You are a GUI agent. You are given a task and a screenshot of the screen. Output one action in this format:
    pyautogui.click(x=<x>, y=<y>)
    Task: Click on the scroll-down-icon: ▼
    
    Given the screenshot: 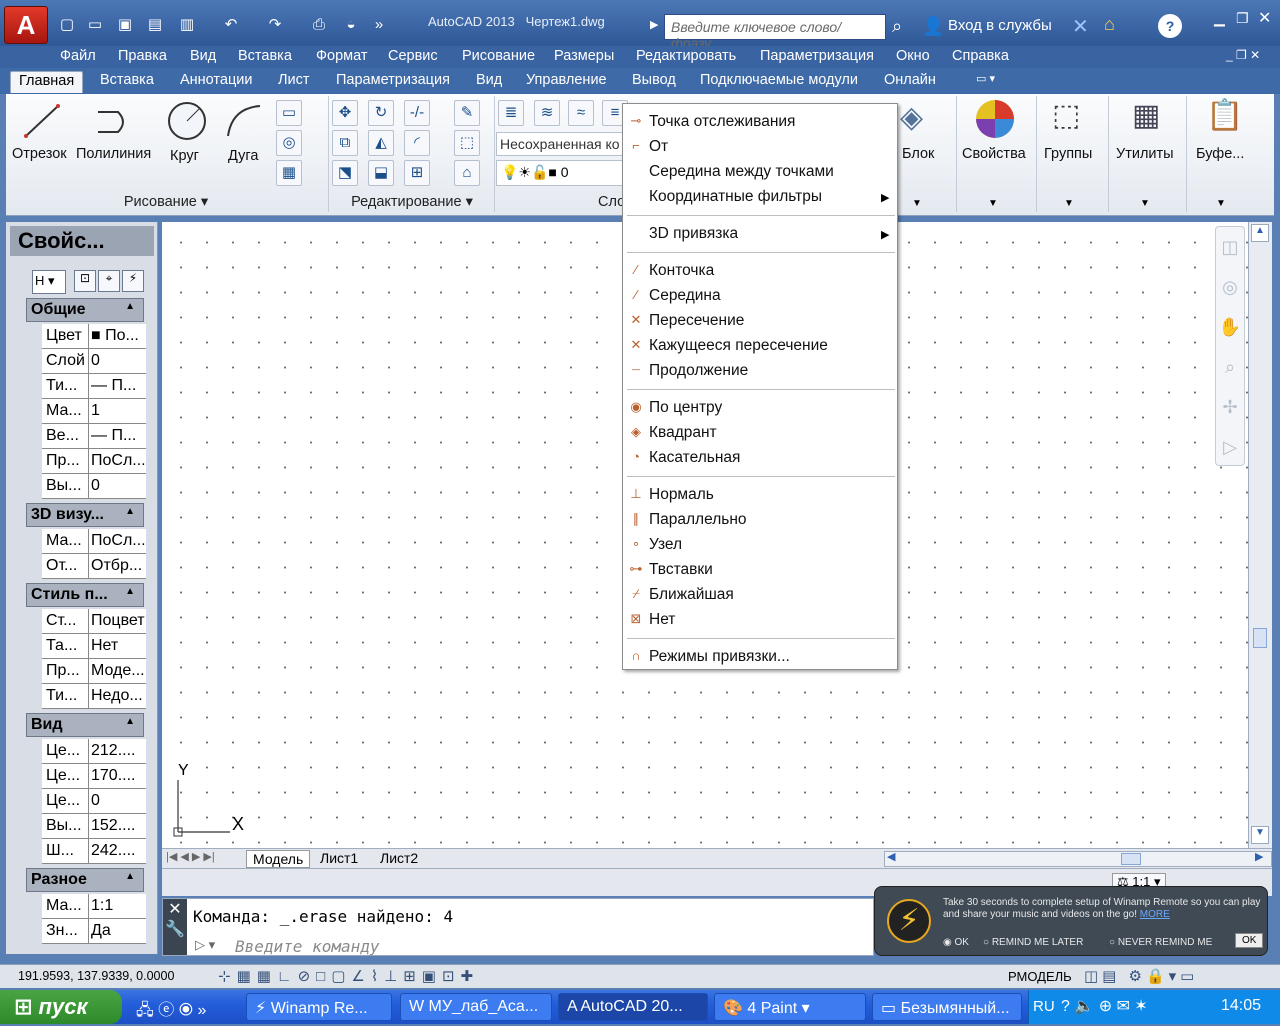 What is the action you would take?
    pyautogui.click(x=1260, y=835)
    